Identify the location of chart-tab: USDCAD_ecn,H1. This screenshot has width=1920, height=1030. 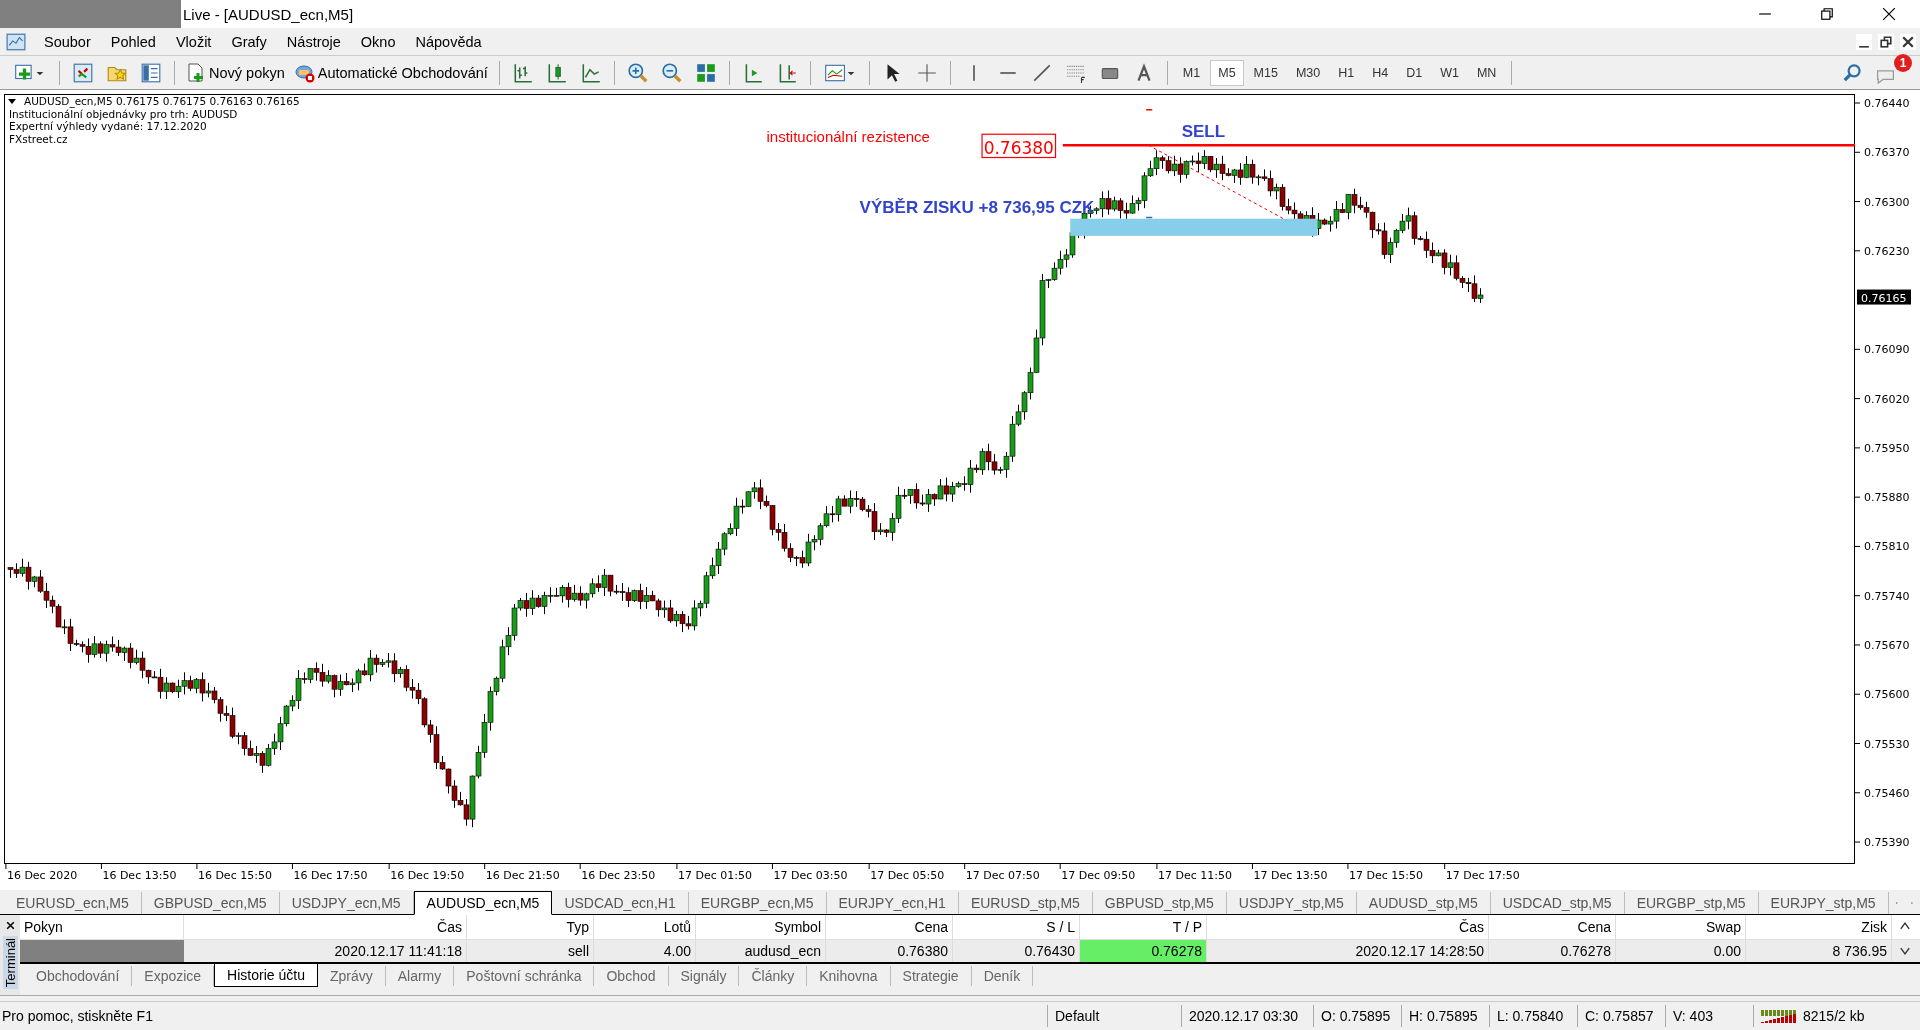
(620, 903).